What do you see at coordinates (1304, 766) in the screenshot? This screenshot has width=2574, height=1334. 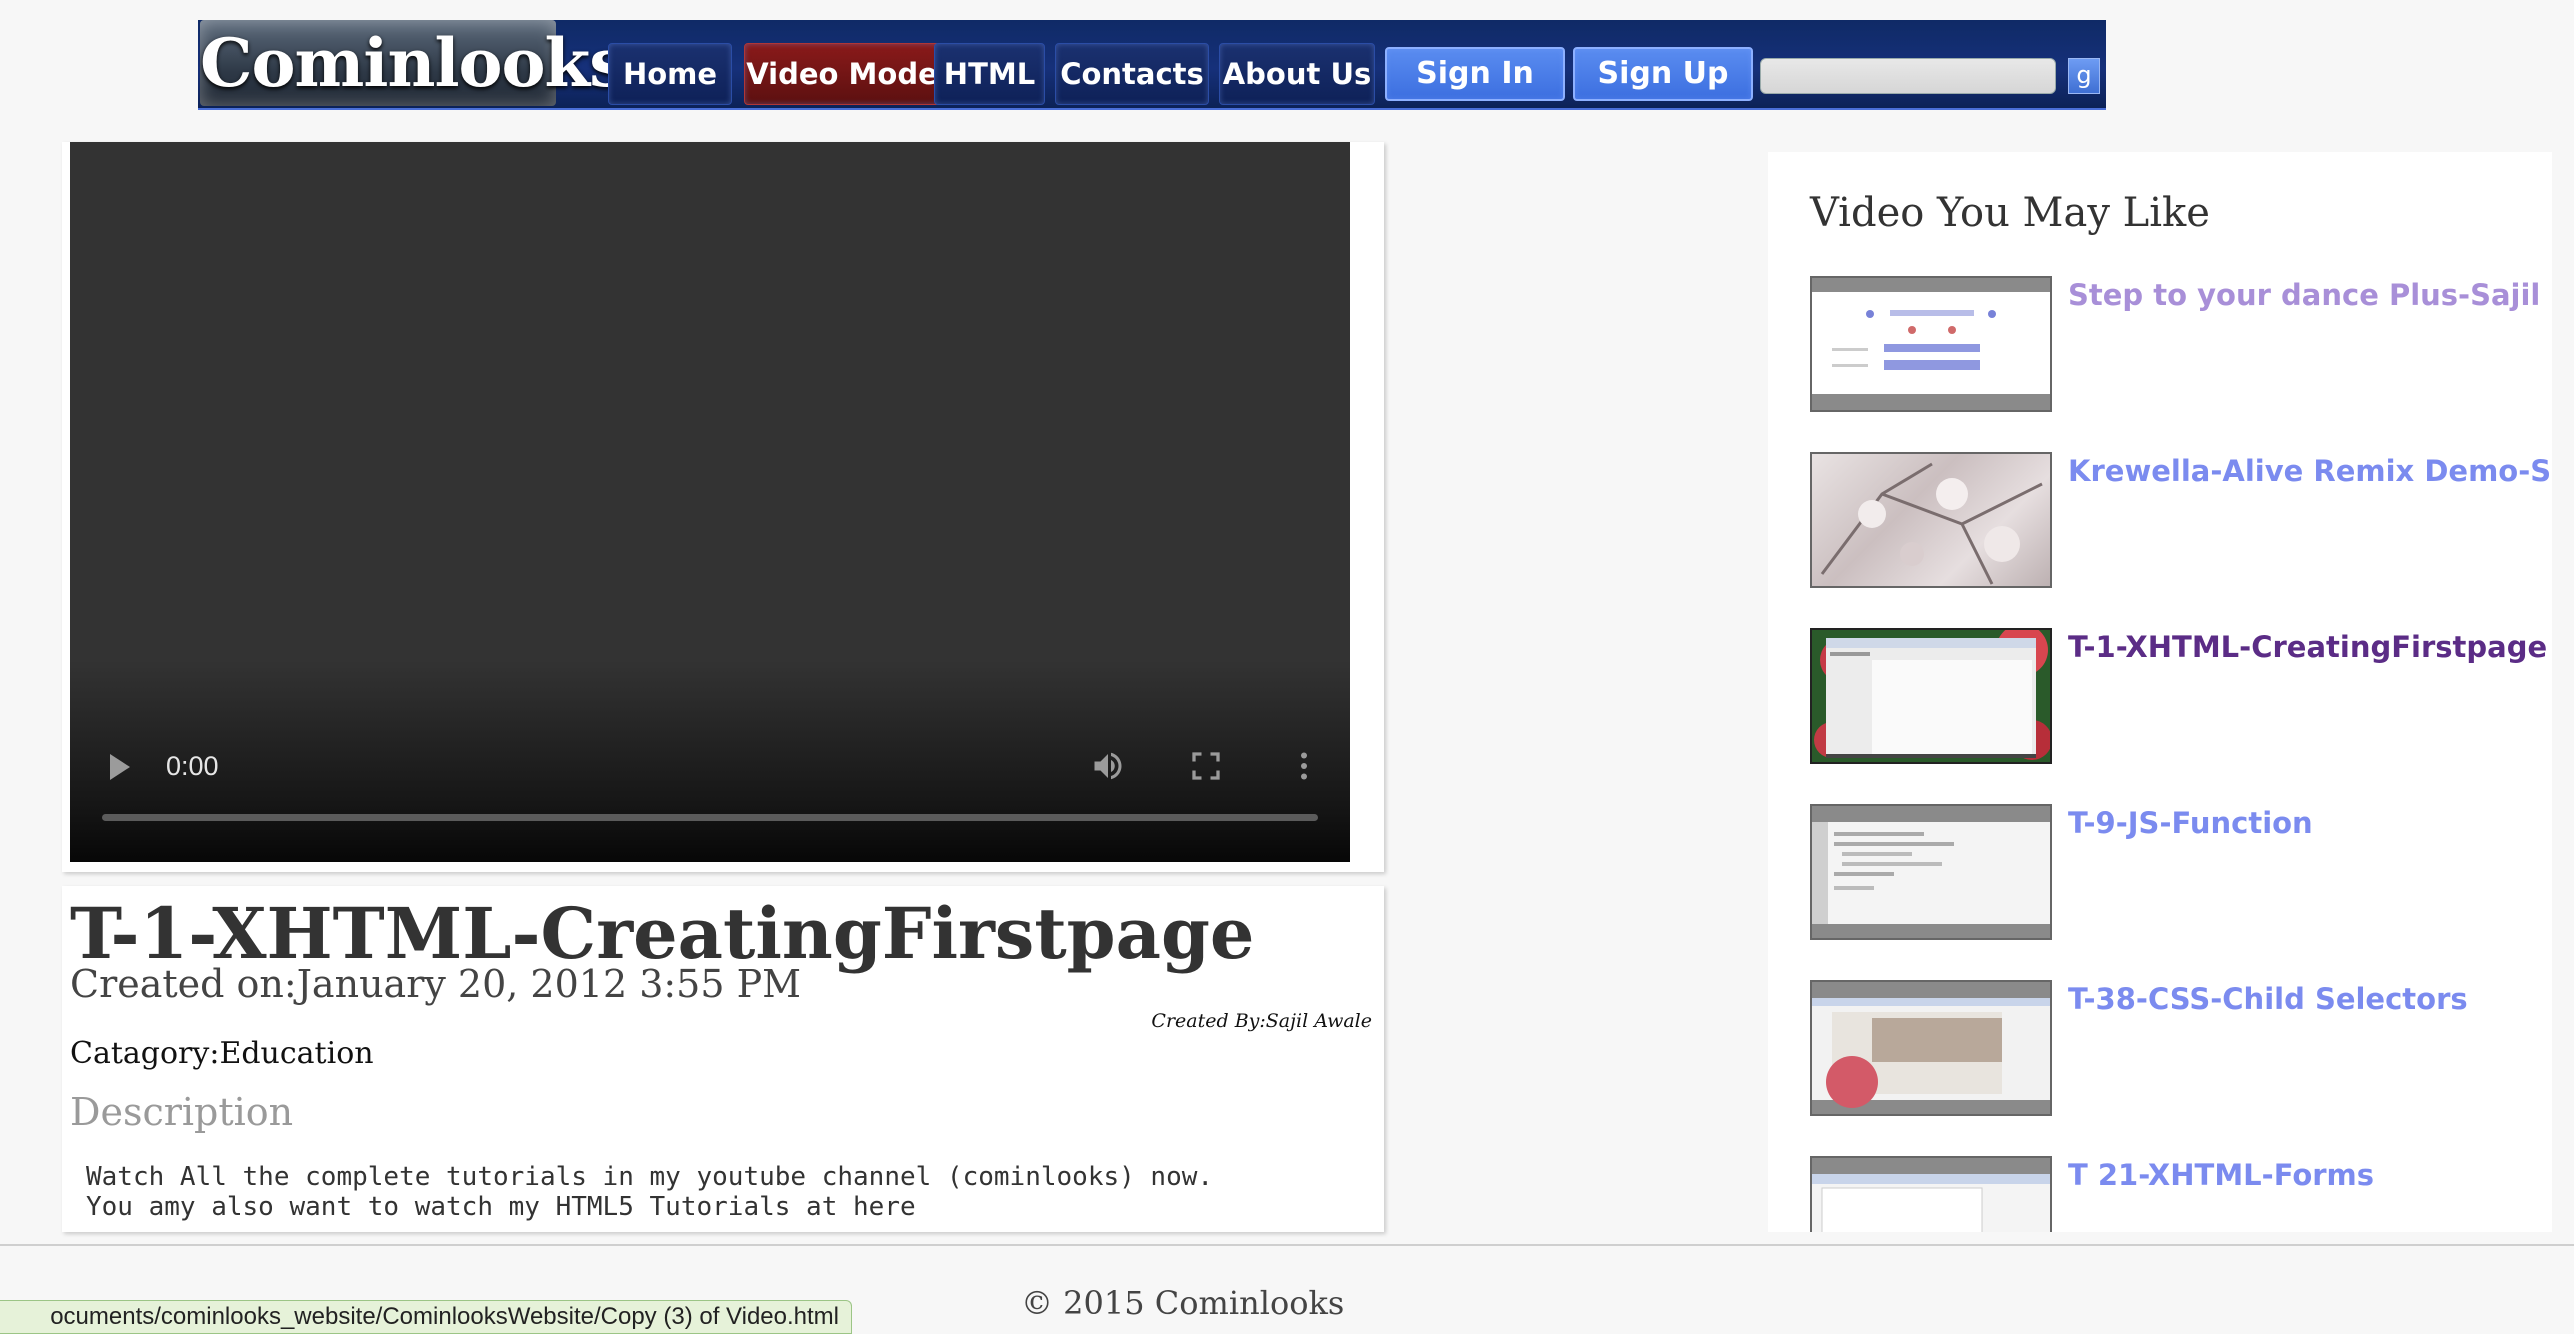 I see `more-options-icon` at bounding box center [1304, 766].